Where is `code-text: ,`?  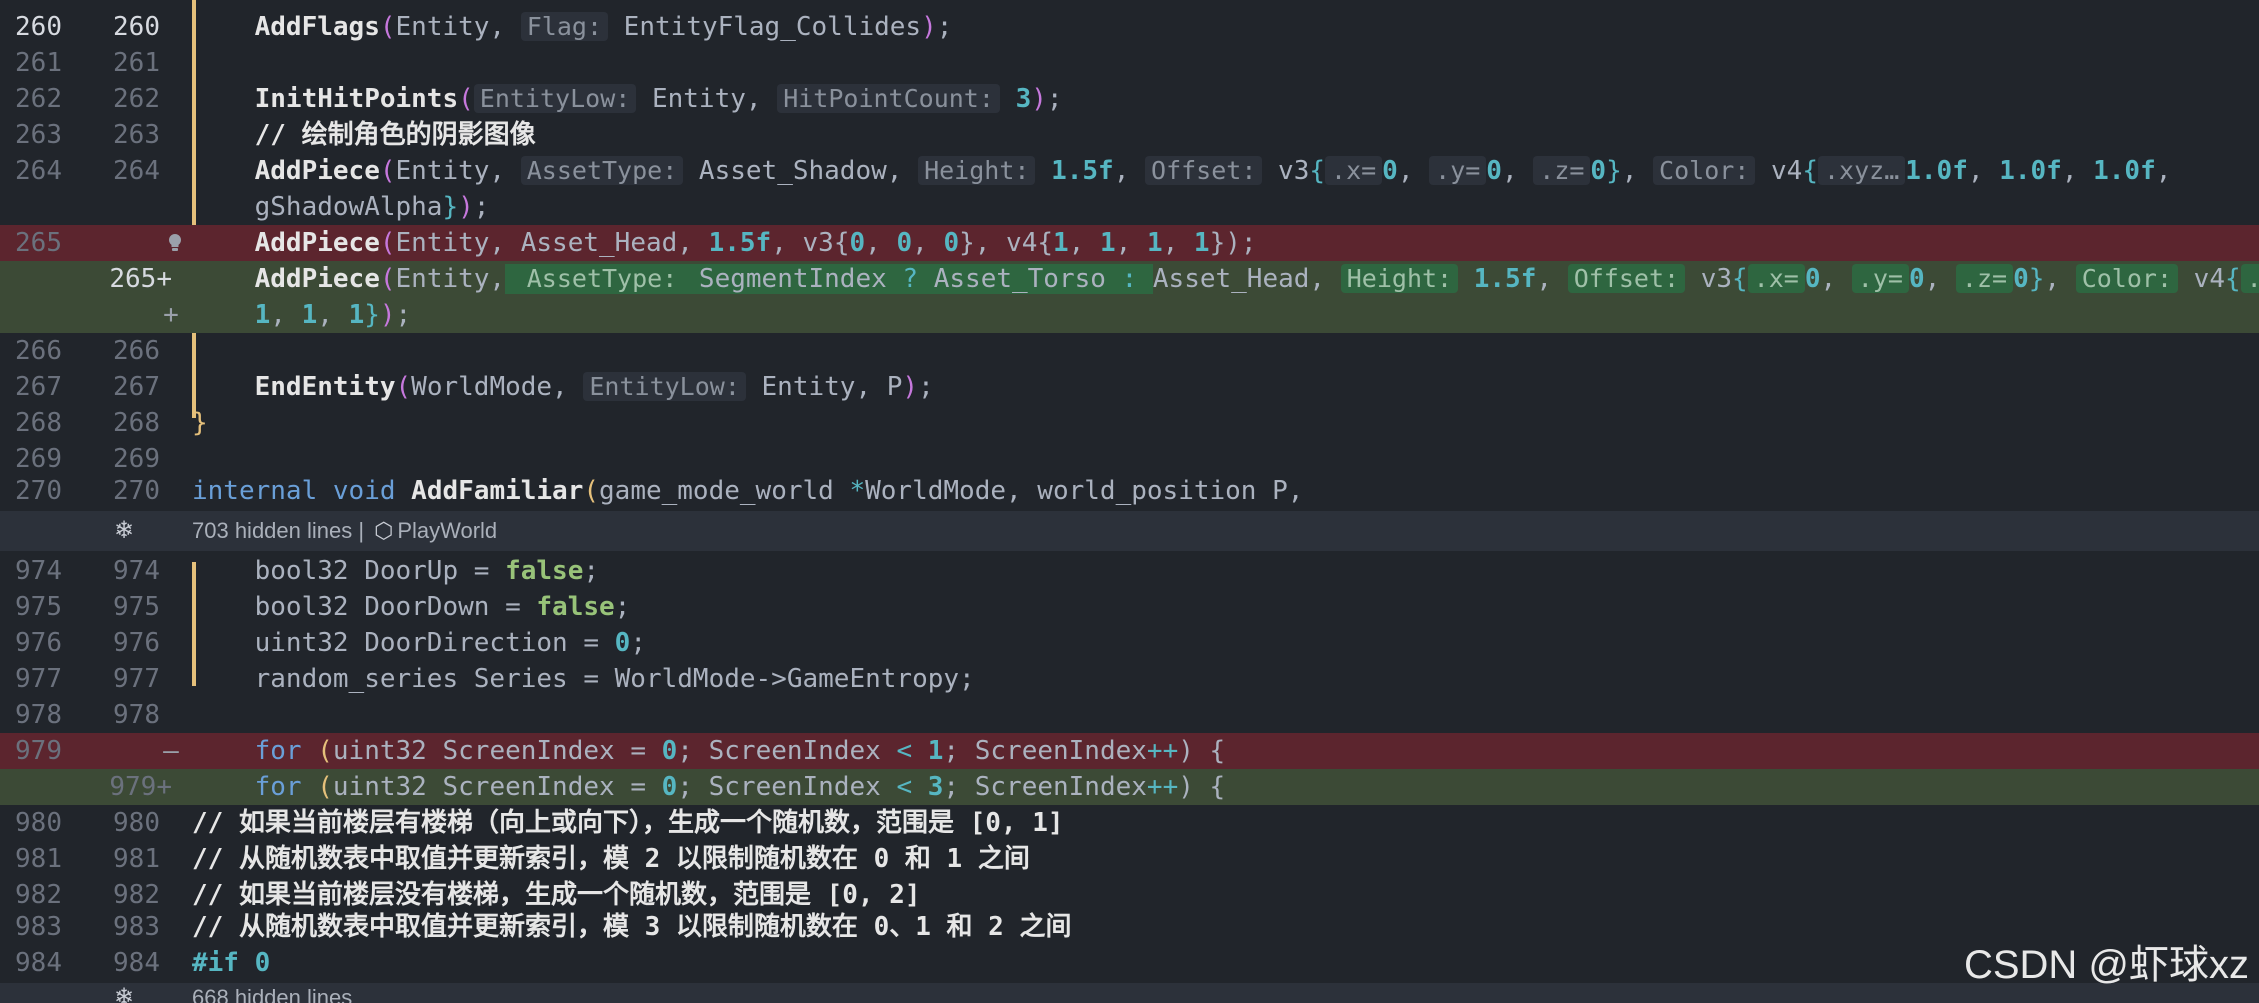
code-text: , is located at coordinates (1129, 171).